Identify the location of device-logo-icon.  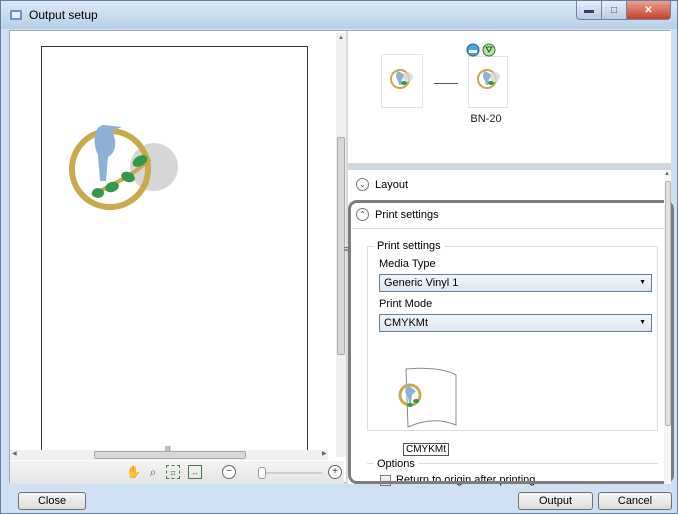
(488, 79).